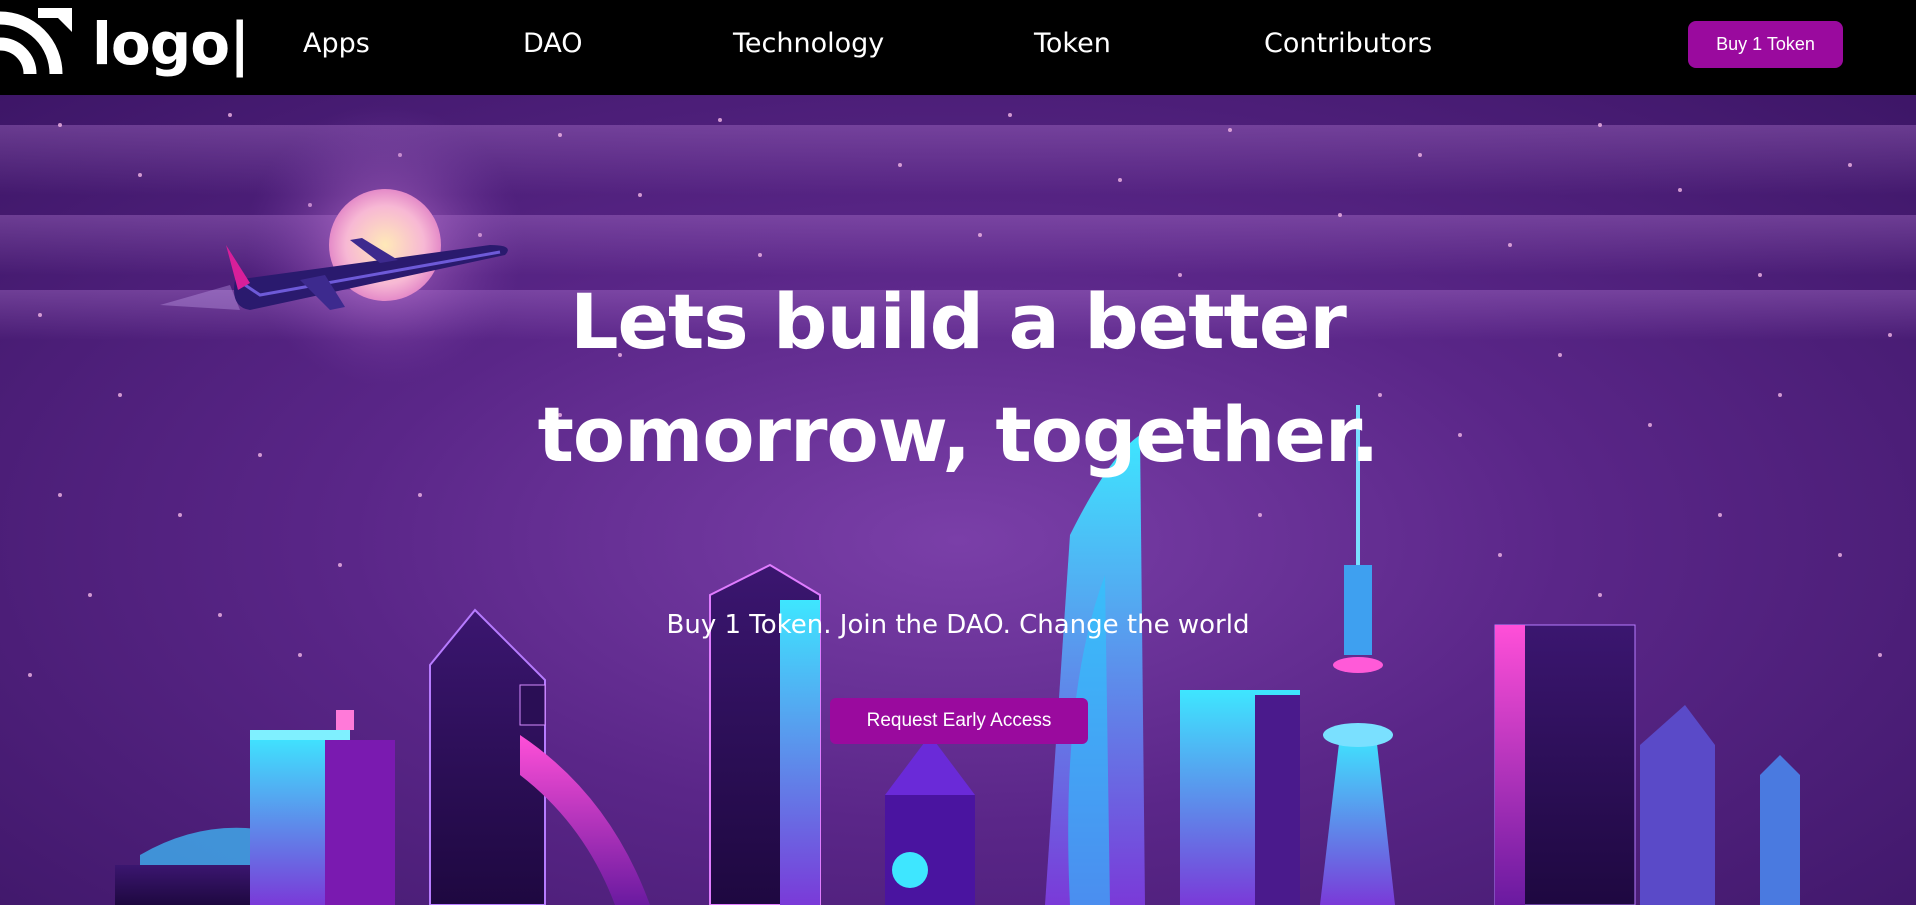 Image resolution: width=1916 pixels, height=905 pixels. What do you see at coordinates (1348, 44) in the screenshot?
I see `nav-contributors: Contributors` at bounding box center [1348, 44].